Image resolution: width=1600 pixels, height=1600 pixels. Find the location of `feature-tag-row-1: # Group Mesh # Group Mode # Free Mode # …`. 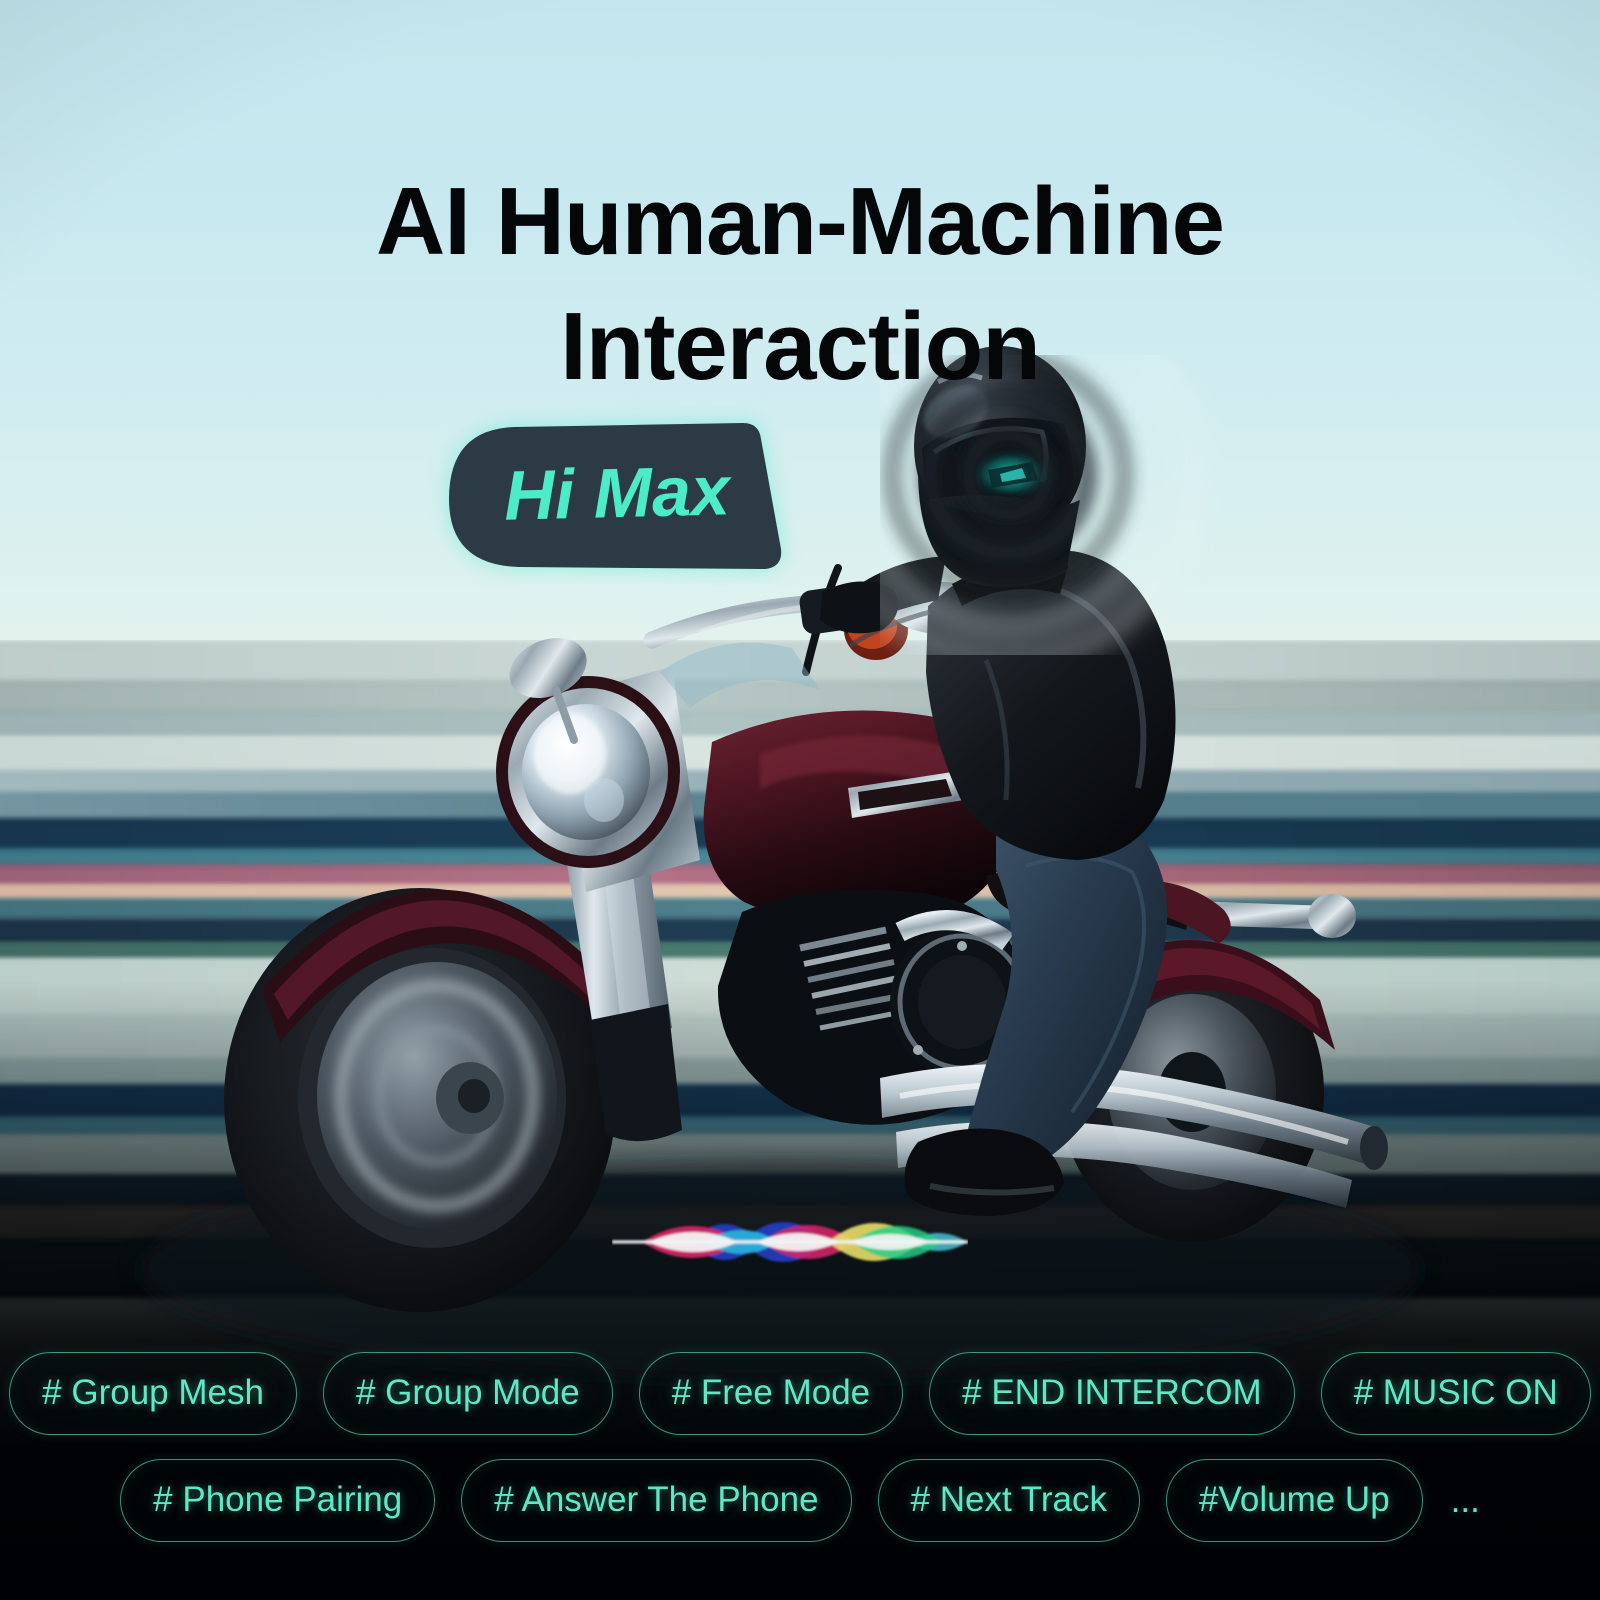

feature-tag-row-1: # Group Mesh # Group Mode # Free Mode # … is located at coordinates (800, 1393).